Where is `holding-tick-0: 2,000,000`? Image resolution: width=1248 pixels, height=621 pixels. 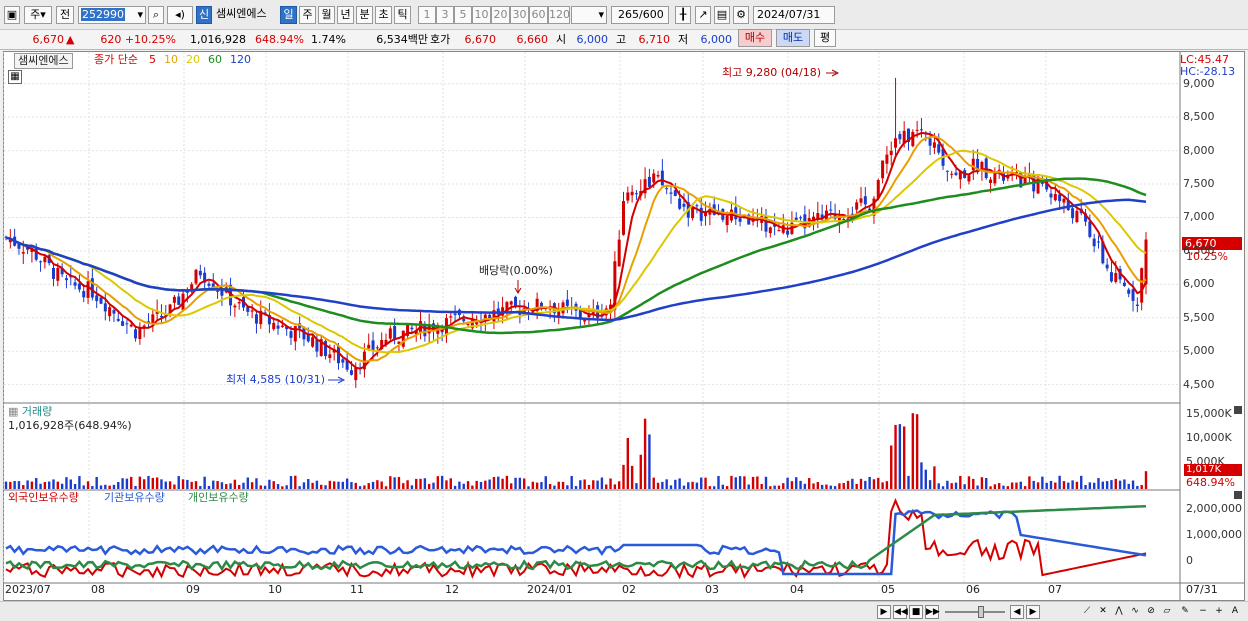 holding-tick-0: 2,000,000 is located at coordinates (1214, 508).